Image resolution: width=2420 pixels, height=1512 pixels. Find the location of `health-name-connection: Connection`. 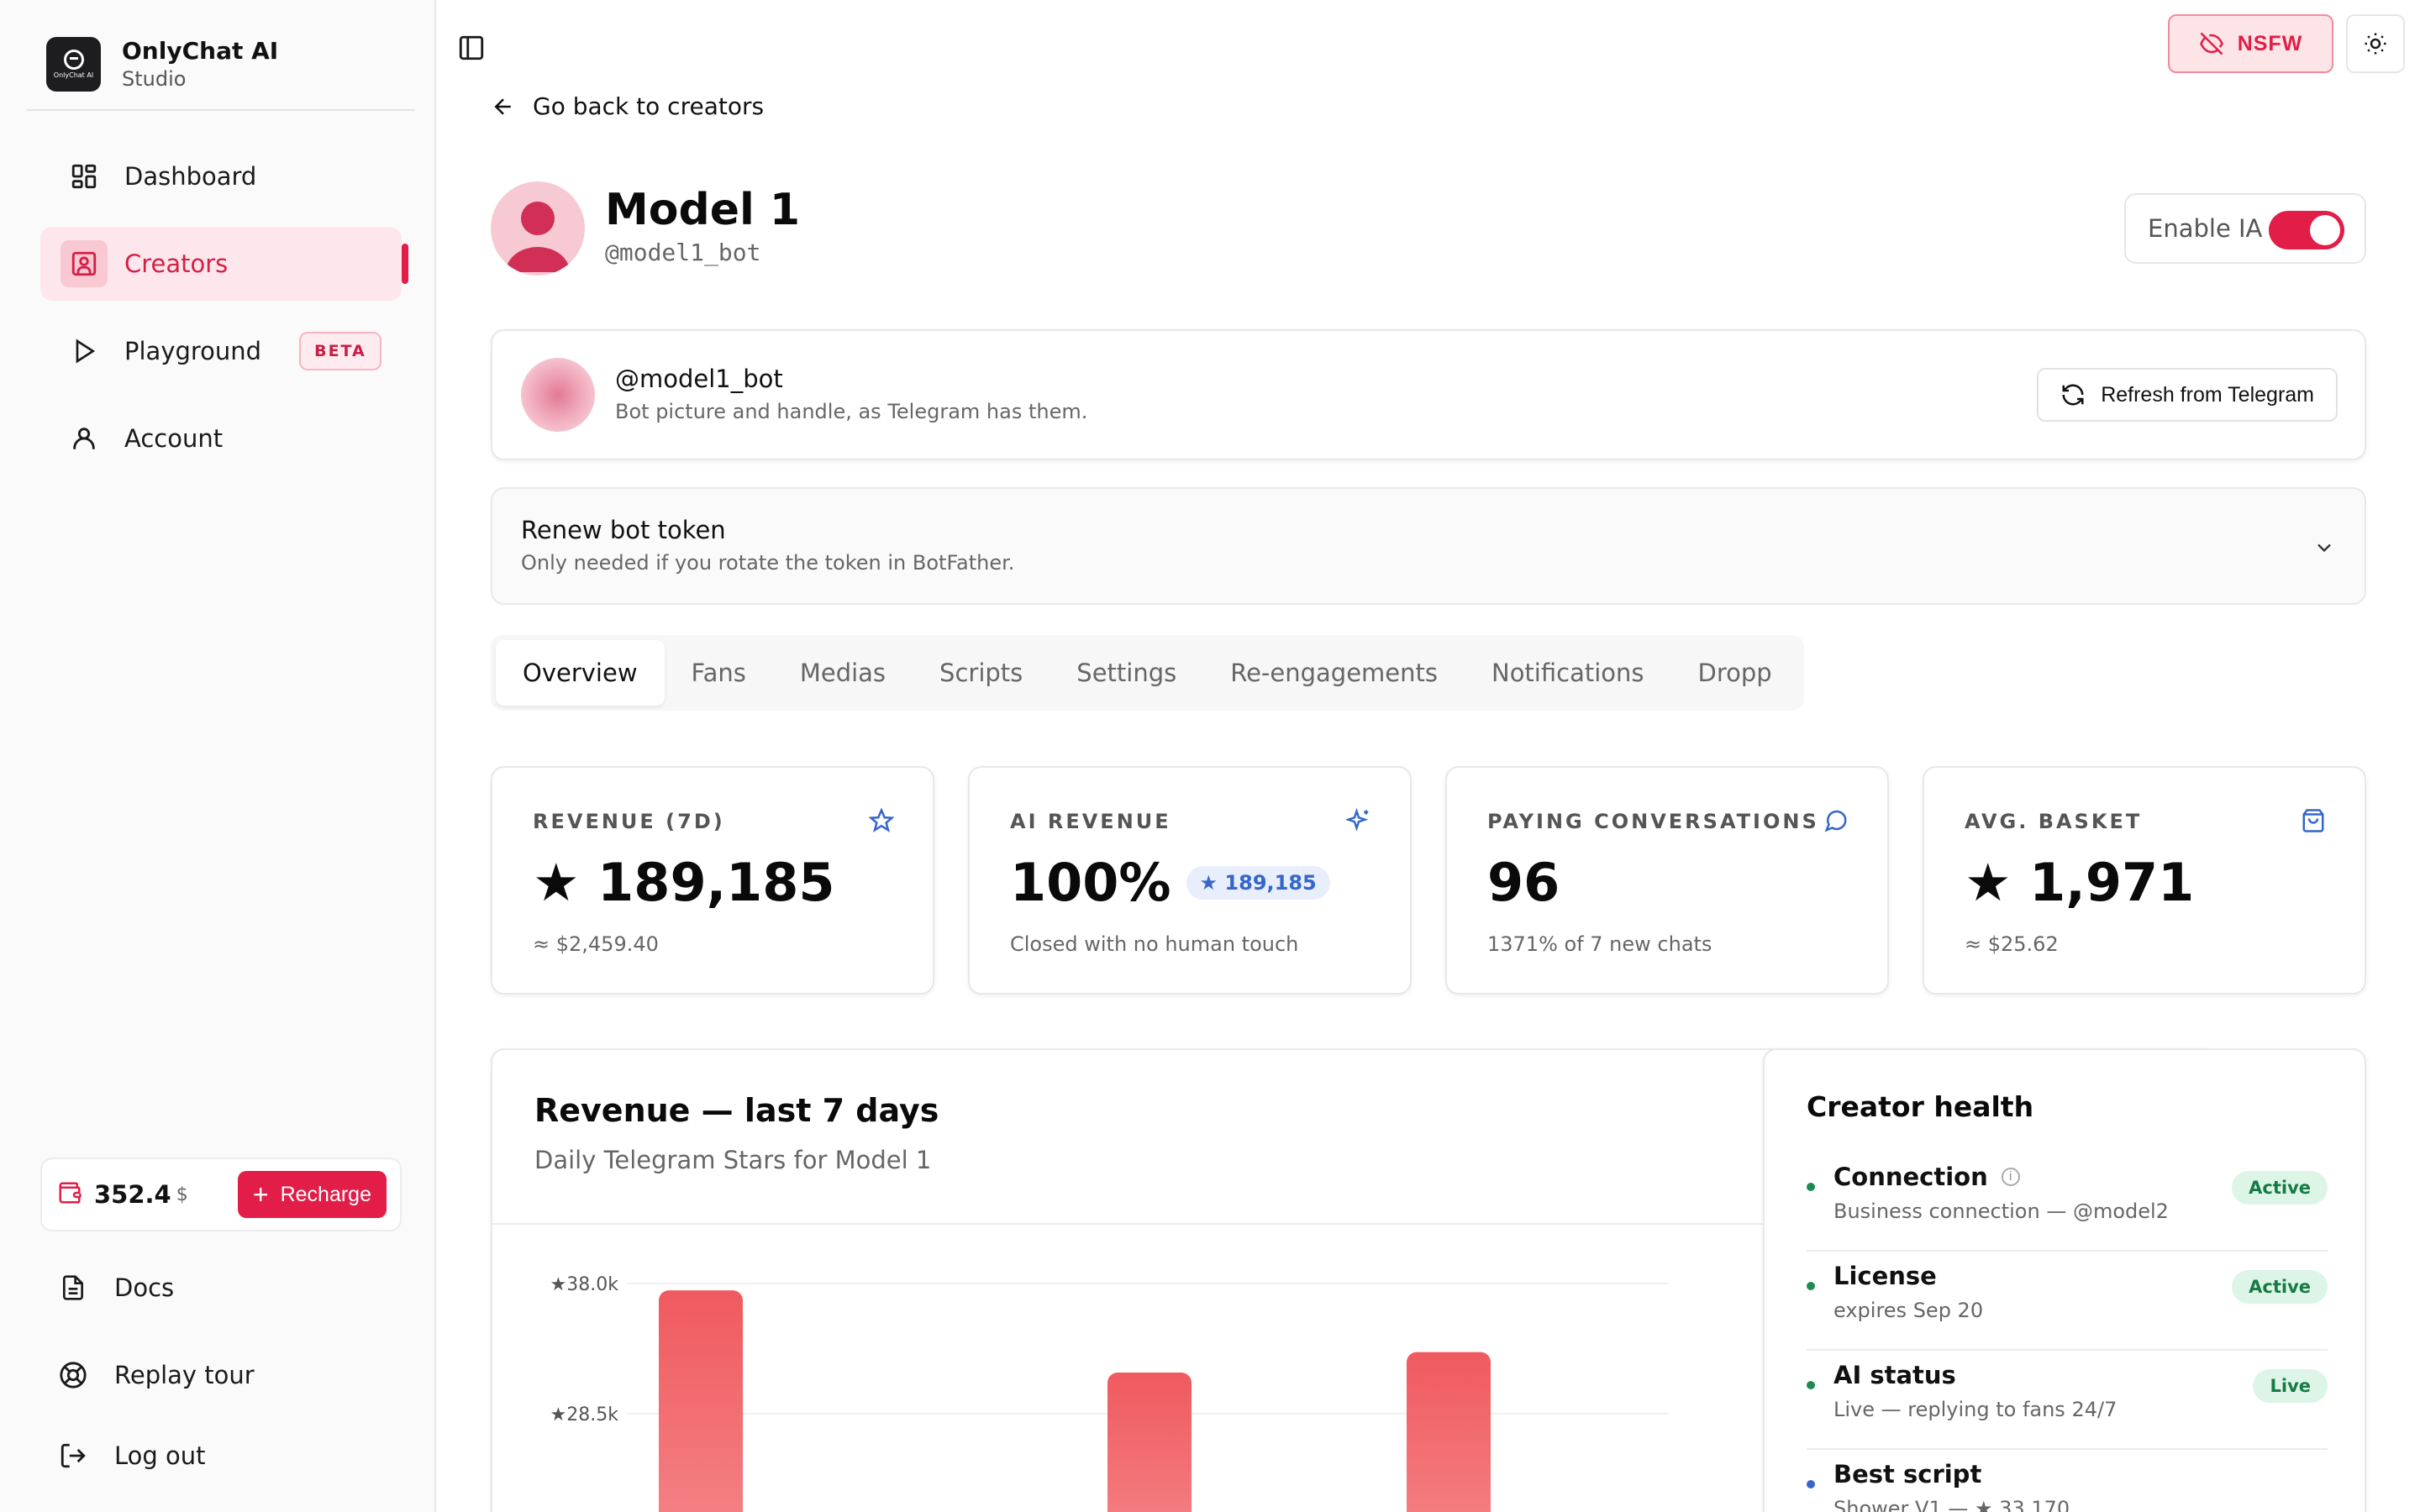

health-name-connection: Connection is located at coordinates (1911, 1177).